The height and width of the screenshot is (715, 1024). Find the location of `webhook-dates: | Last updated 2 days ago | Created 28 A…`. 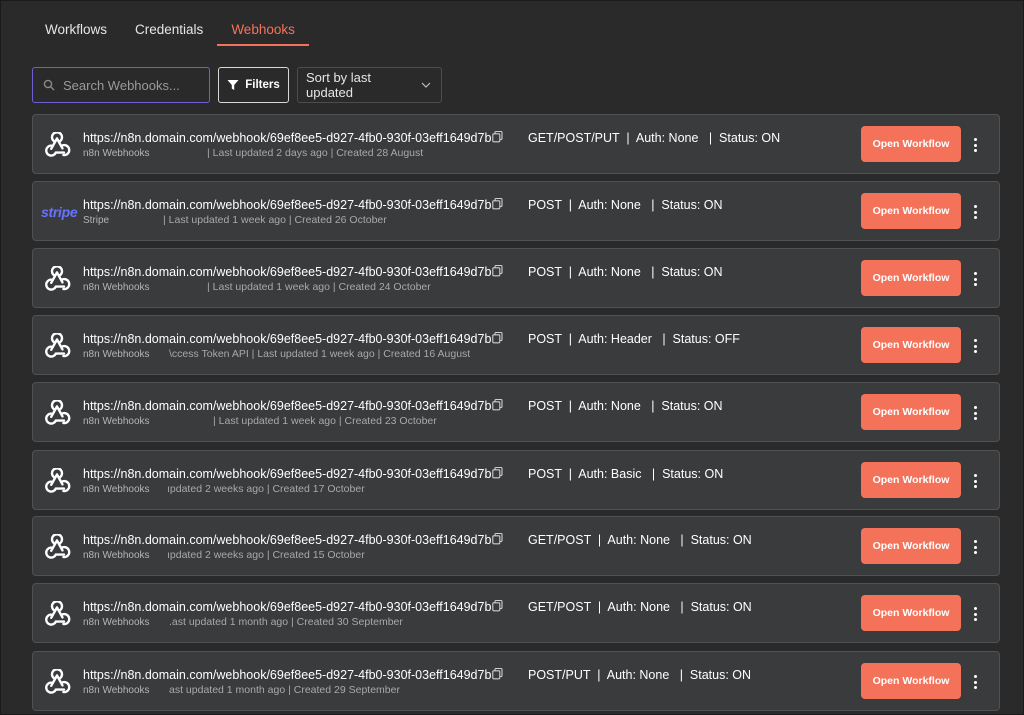

webhook-dates: | Last updated 2 days ago | Created 28 A… is located at coordinates (315, 153).